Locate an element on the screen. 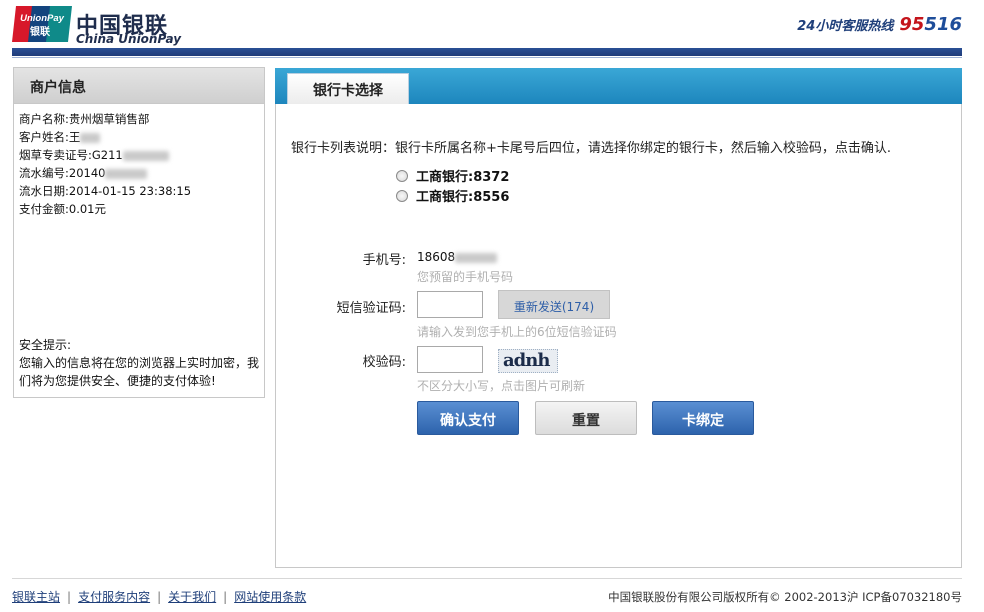  serial-date-row: 流水日期:2014-01-15 23:38:15 is located at coordinates (141, 191).